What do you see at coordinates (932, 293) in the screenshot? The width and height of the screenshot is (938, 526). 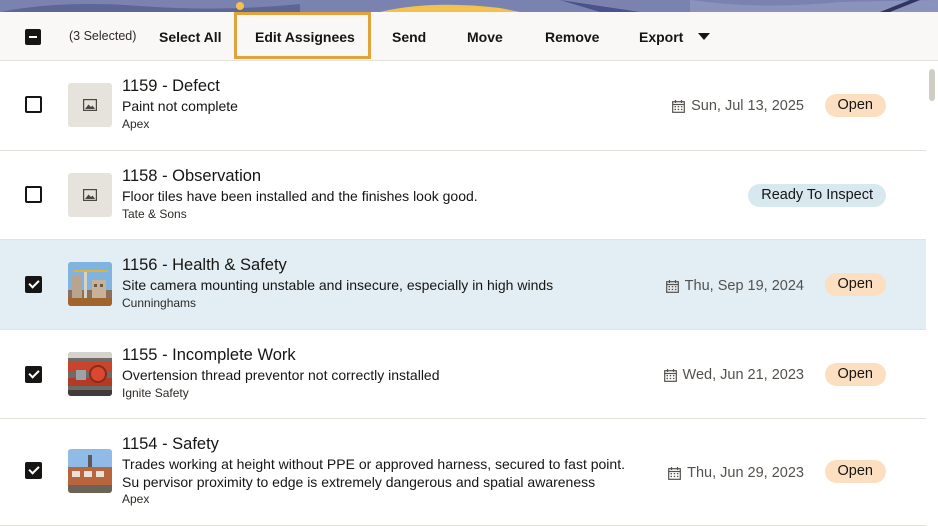 I see `list-scrollbar` at bounding box center [932, 293].